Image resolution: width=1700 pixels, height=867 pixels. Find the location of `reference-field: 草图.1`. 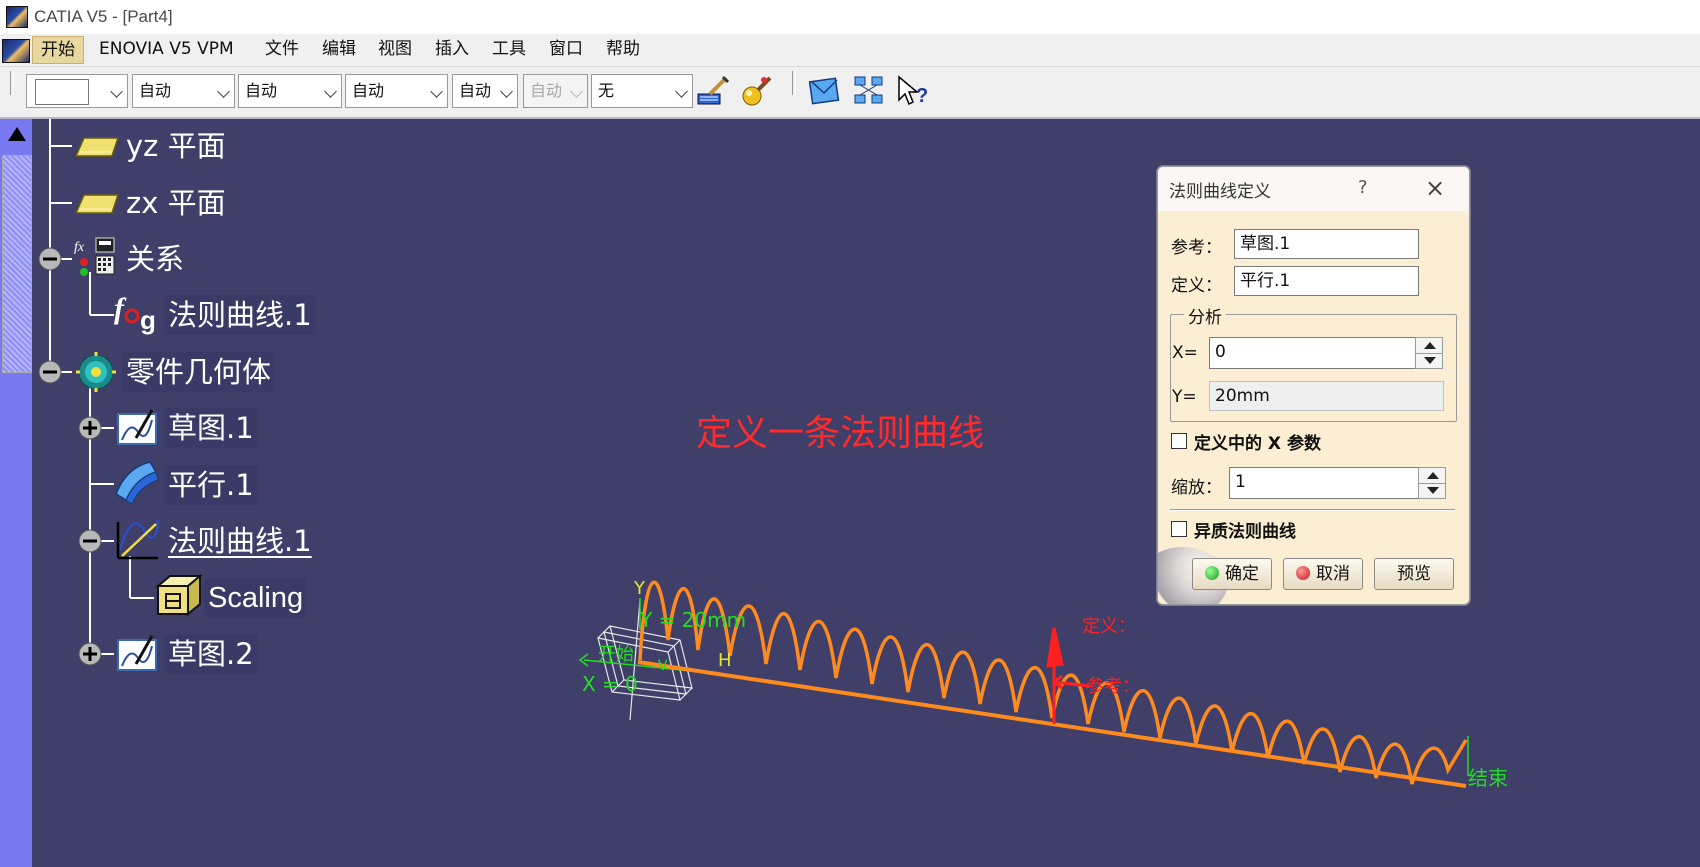

reference-field: 草图.1 is located at coordinates (1326, 244).